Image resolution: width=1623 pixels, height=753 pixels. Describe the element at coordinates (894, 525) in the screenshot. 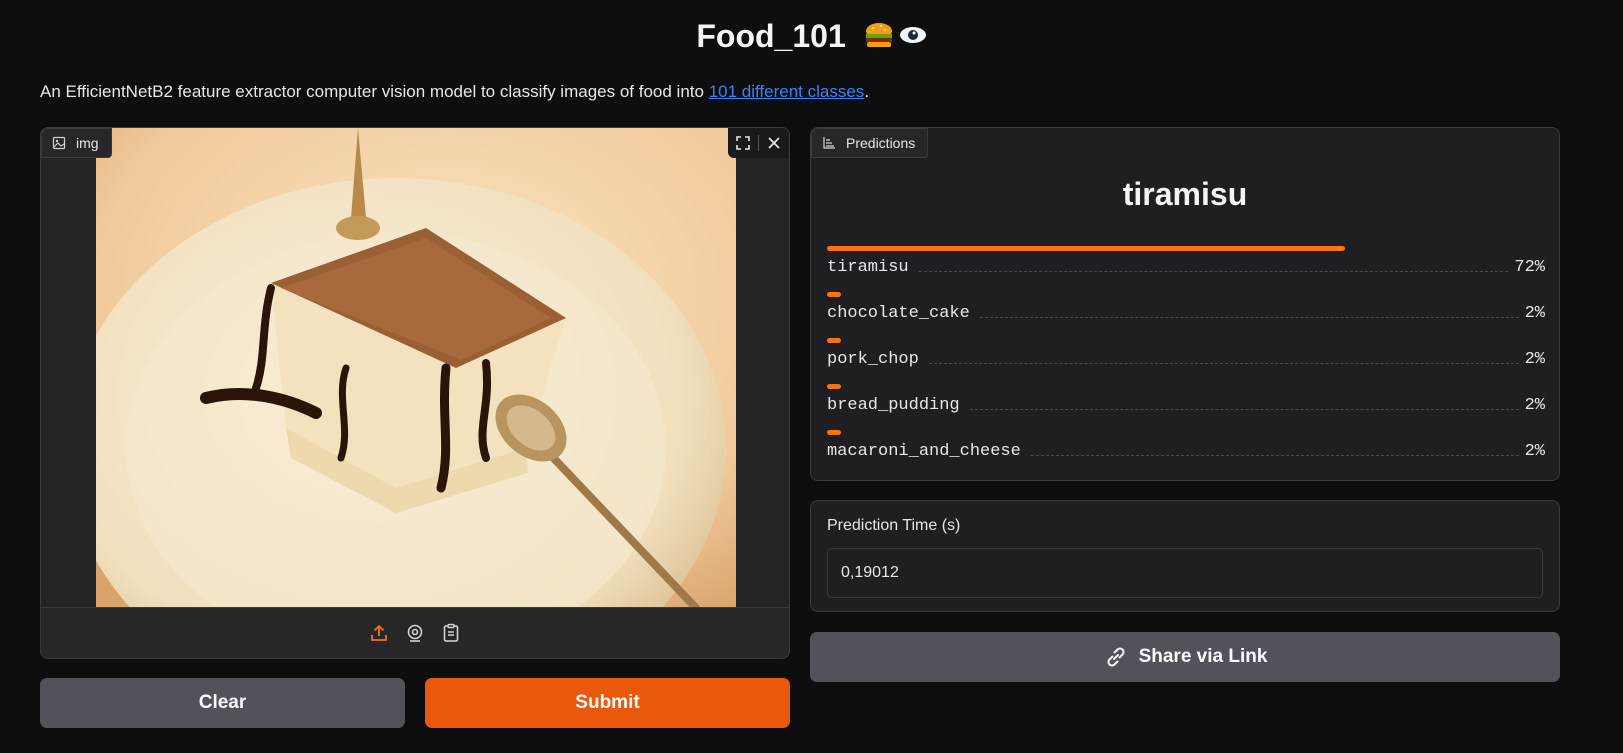

I see `prediction-time-label: Prediction Time (s)` at that location.